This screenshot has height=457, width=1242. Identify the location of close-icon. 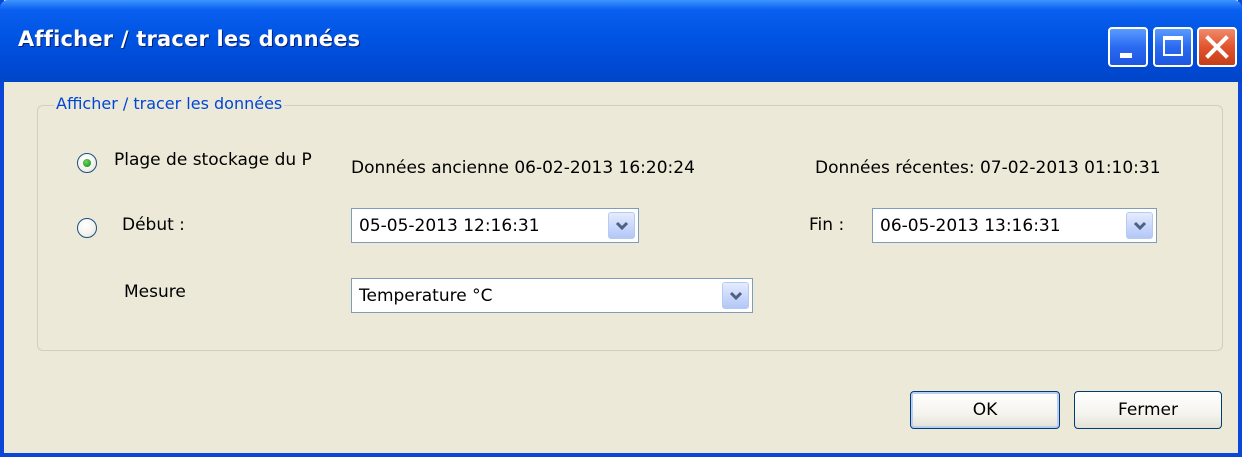
(1217, 47).